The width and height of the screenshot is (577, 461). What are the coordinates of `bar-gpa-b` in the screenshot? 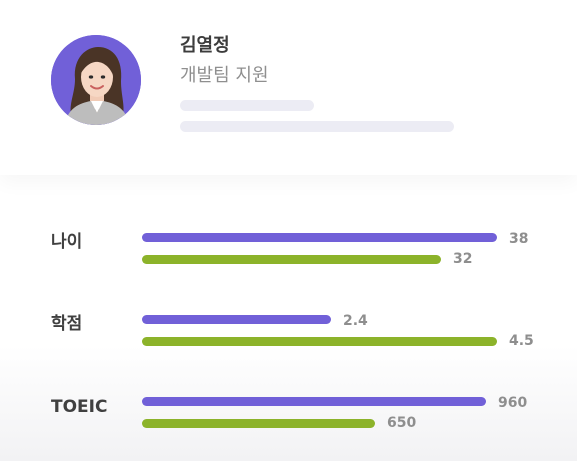 It's located at (319, 341).